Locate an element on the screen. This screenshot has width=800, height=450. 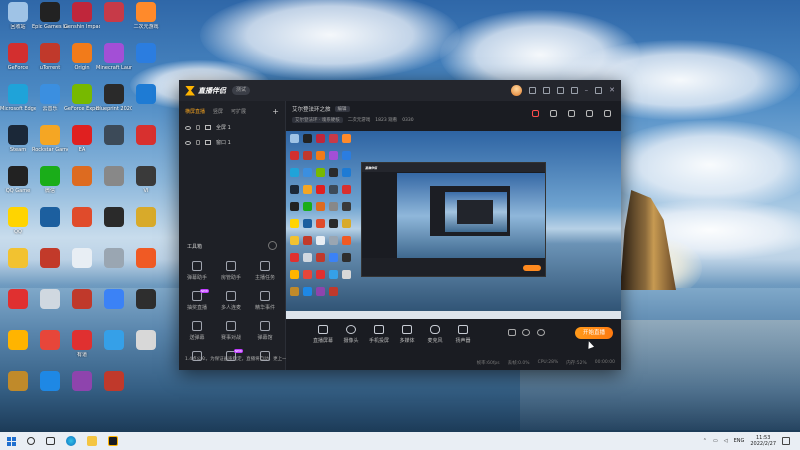
language-indicator: ENG is located at coordinates (739, 441).